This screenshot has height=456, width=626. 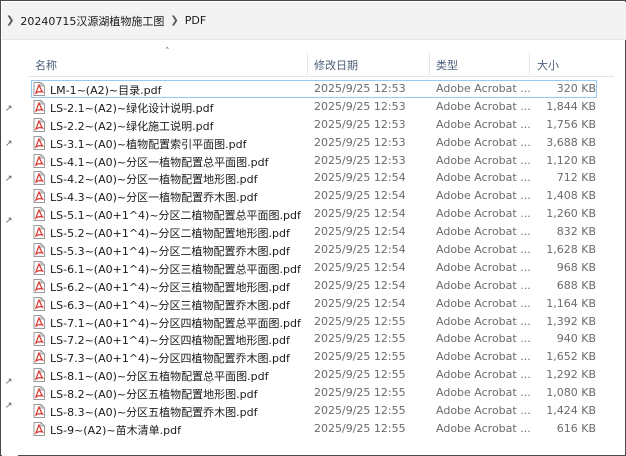 What do you see at coordinates (175, 323) in the screenshot?
I see `file-name: LS-7.1~(A0+1^4)~分区四植物配置总平面图.pdf` at bounding box center [175, 323].